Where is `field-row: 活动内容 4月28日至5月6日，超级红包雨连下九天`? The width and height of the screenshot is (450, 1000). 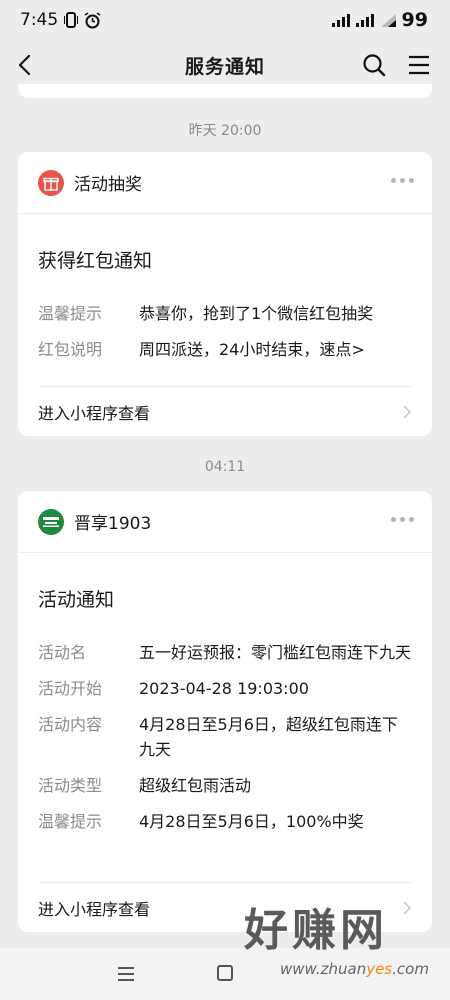 field-row: 活动内容 4月28日至5月6日，超级红包雨连下九天 is located at coordinates (225, 737).